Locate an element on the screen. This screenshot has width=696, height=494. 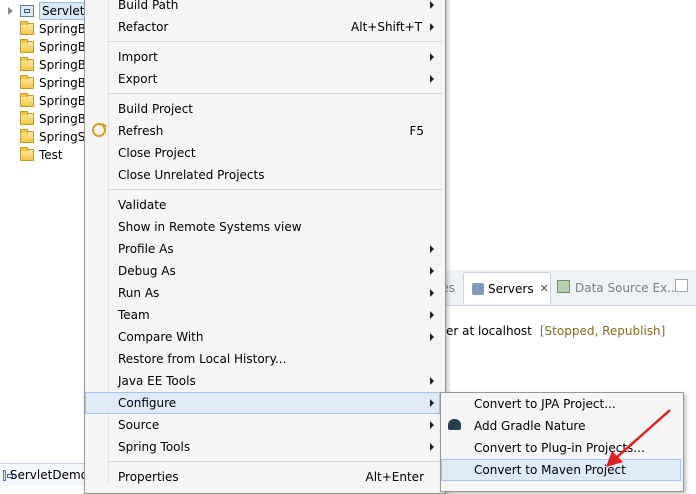
menu-item-label: Build Path is located at coordinates (148, 6).